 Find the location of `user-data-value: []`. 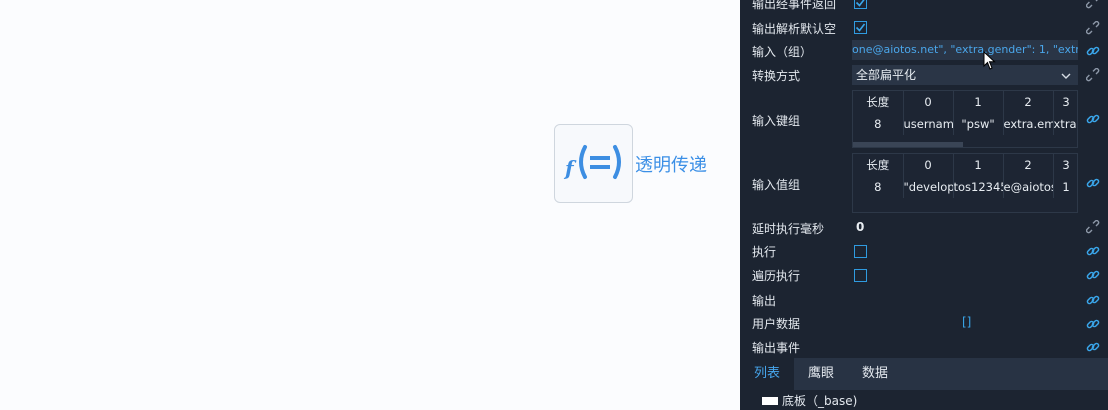

user-data-value: [] is located at coordinates (966, 322).